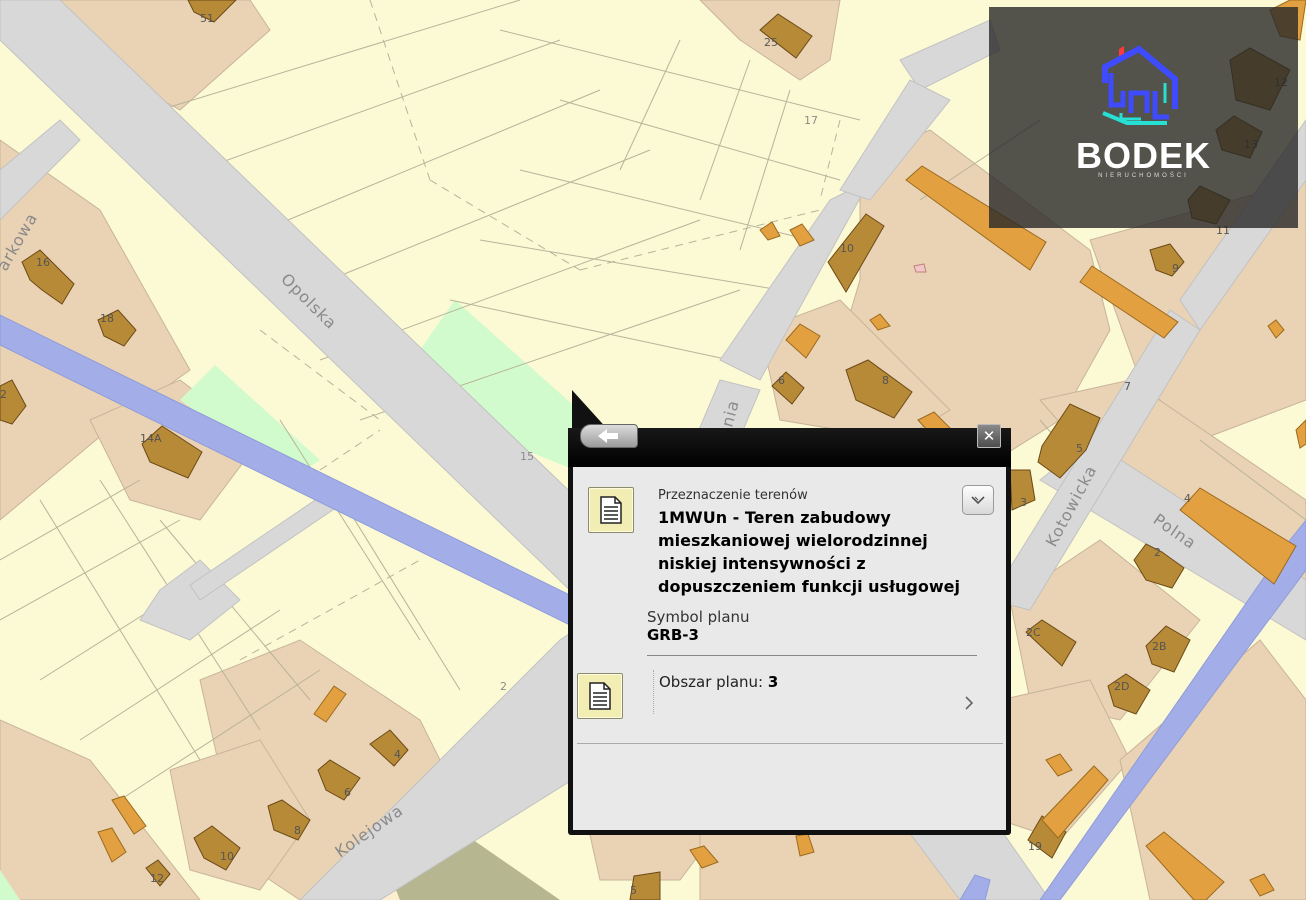 Image resolution: width=1306 pixels, height=900 pixels. I want to click on house-number: 25, so click(771, 42).